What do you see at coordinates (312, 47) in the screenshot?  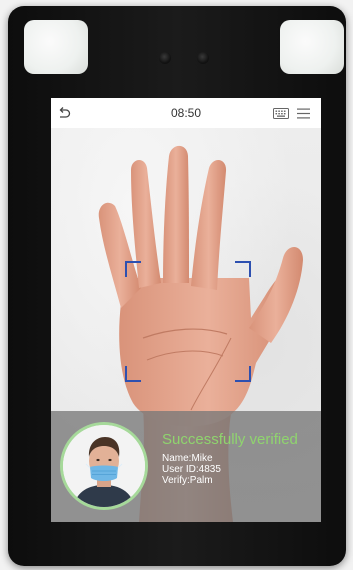 I see `fill-light-right` at bounding box center [312, 47].